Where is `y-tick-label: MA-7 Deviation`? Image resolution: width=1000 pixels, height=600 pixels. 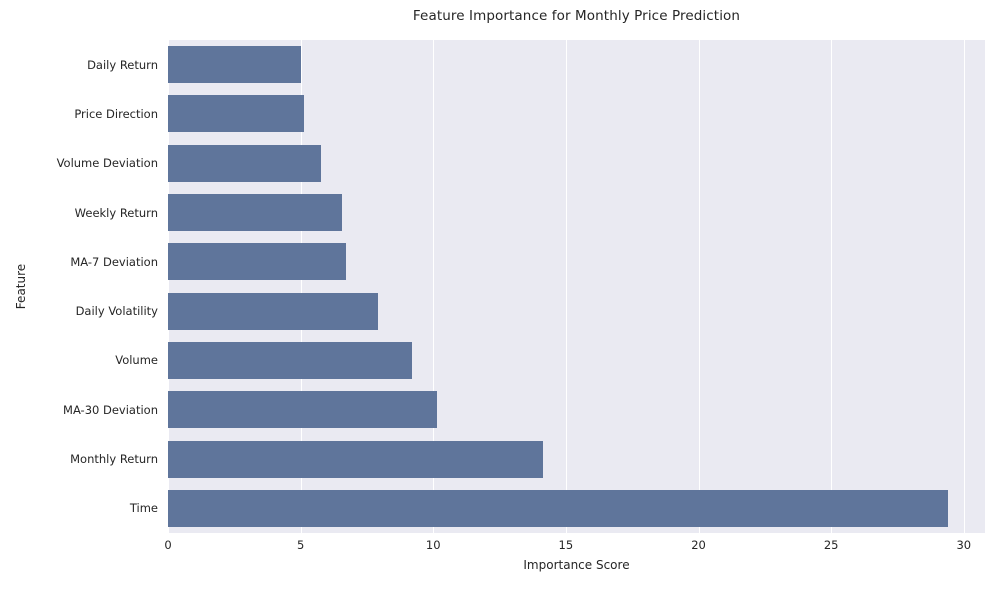 y-tick-label: MA-7 Deviation is located at coordinates (114, 261).